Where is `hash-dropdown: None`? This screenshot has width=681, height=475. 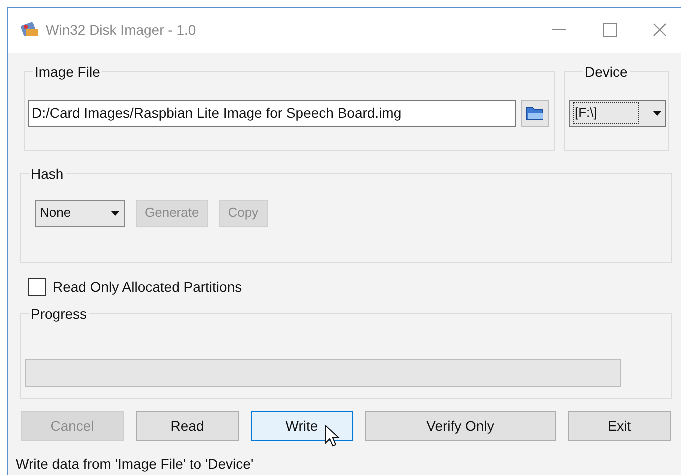
hash-dropdown: None is located at coordinates (80, 213).